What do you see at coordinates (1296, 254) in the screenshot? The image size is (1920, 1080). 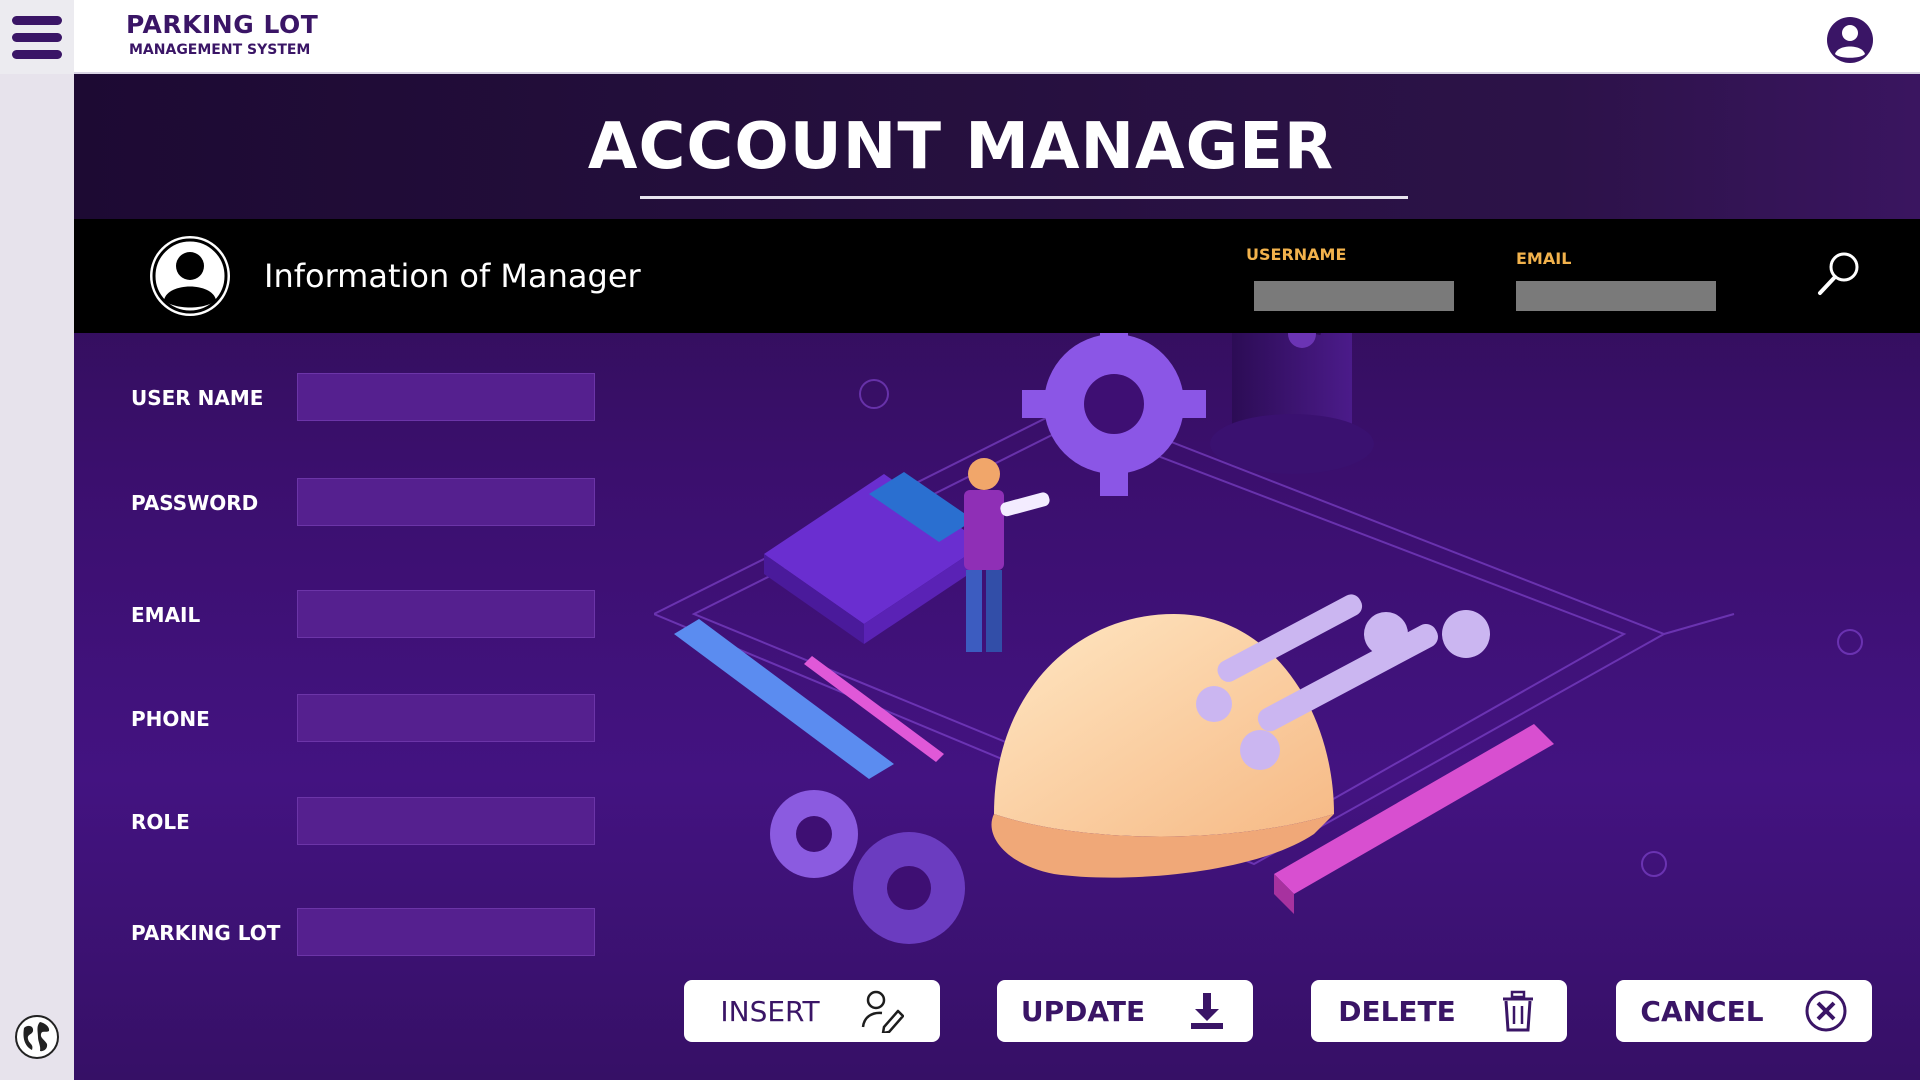 I see `username-filter-label: USERNAME` at bounding box center [1296, 254].